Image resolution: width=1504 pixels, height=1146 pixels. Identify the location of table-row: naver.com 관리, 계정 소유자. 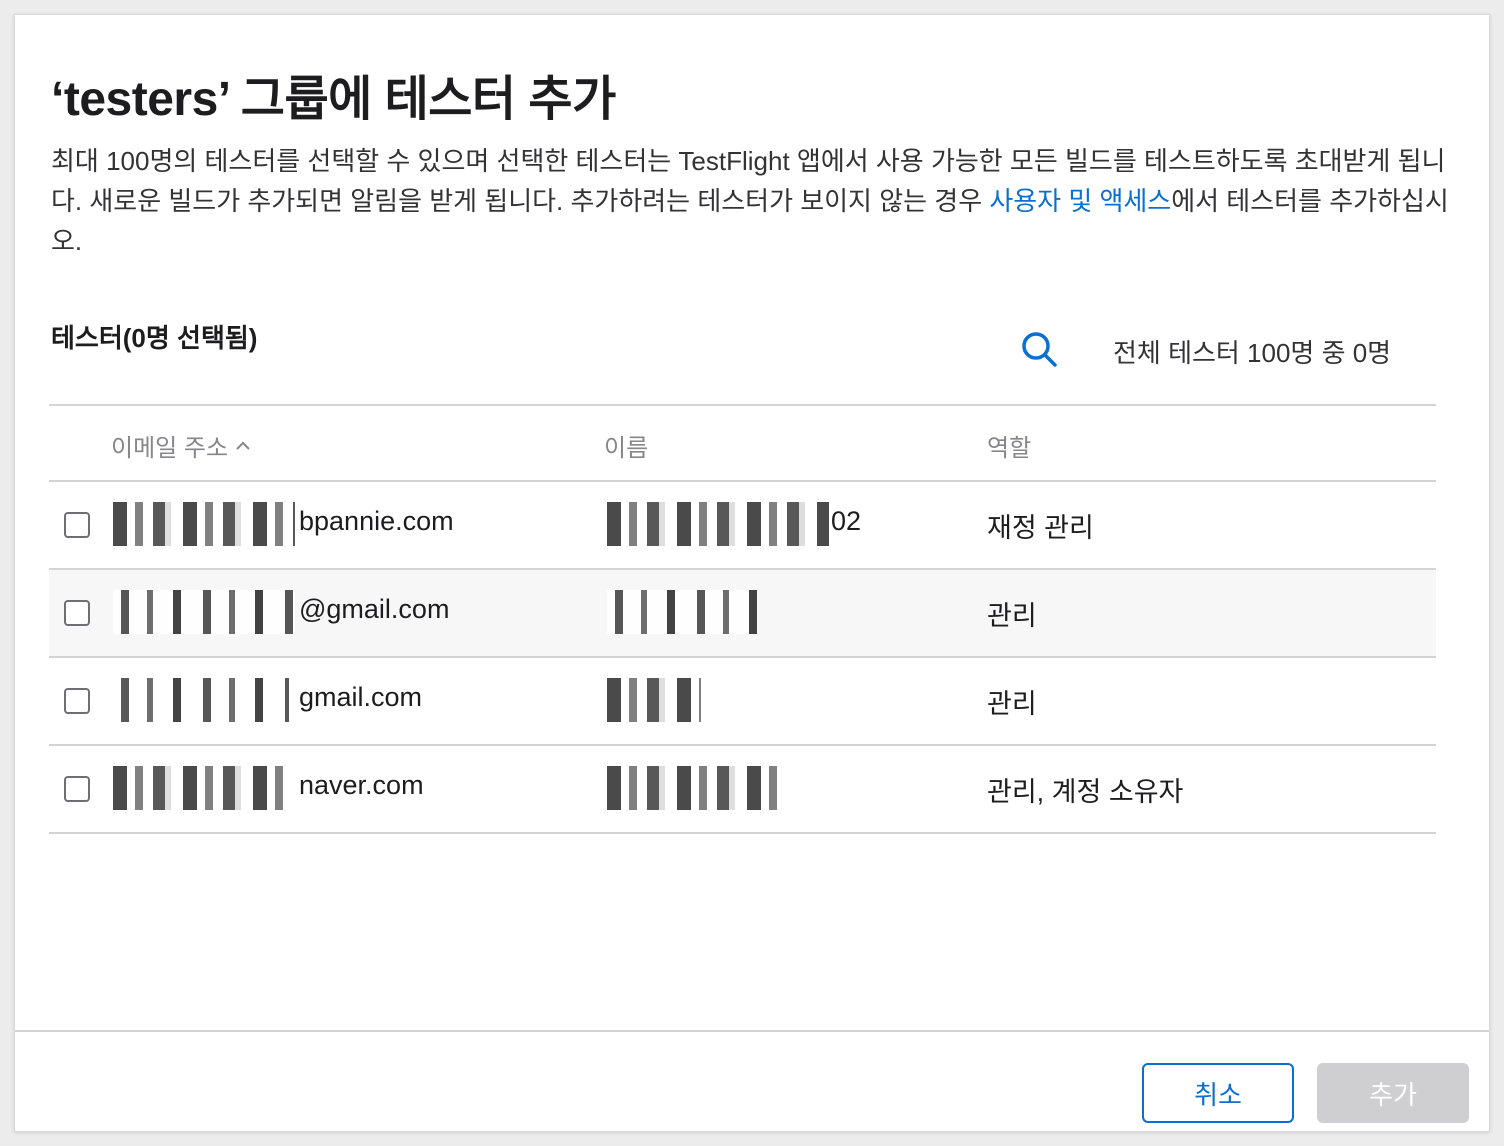
(742, 790).